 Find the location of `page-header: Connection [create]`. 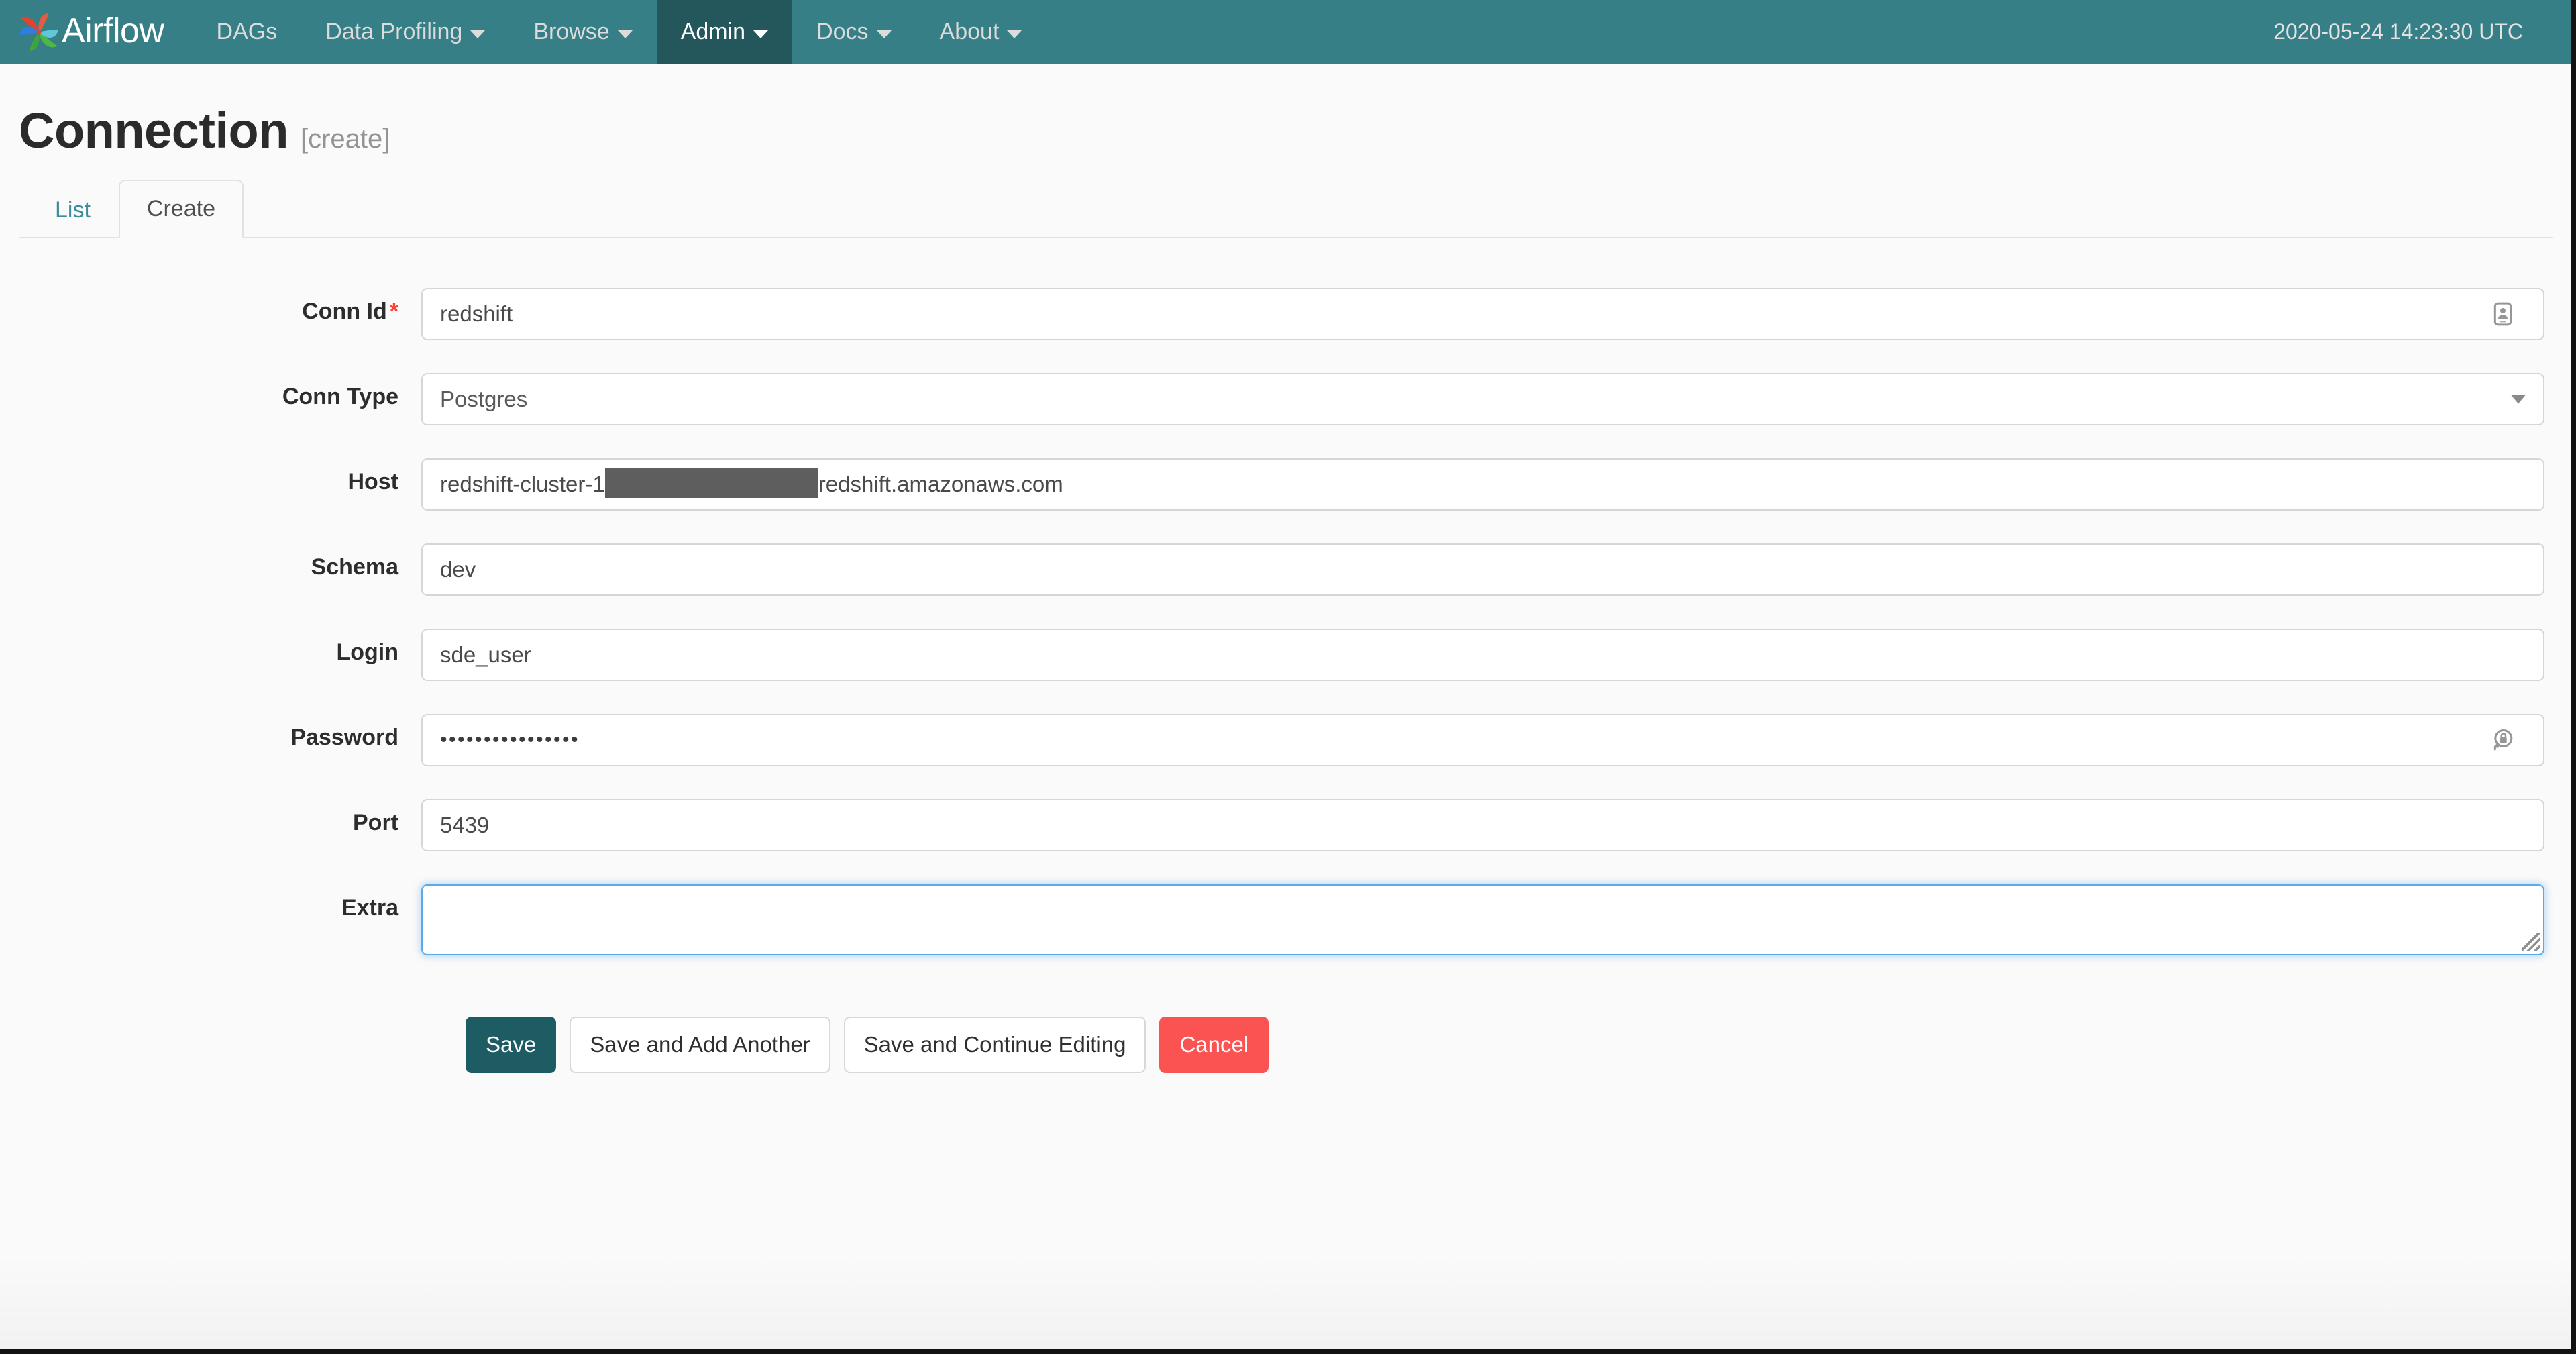

page-header: Connection [create] is located at coordinates (1286, 121).